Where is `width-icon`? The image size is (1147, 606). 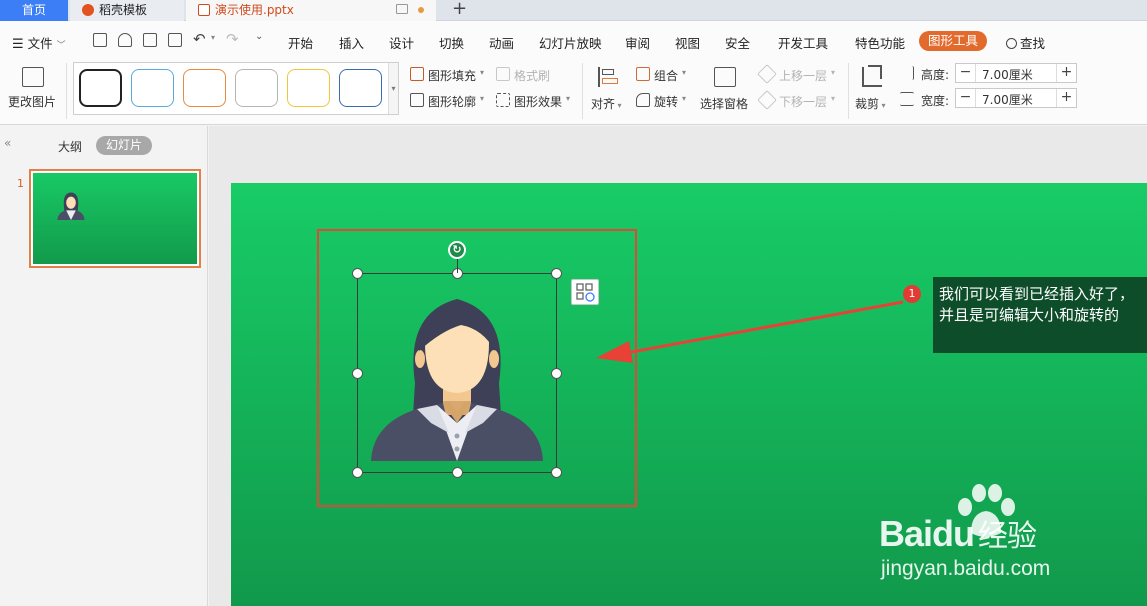 width-icon is located at coordinates (907, 99).